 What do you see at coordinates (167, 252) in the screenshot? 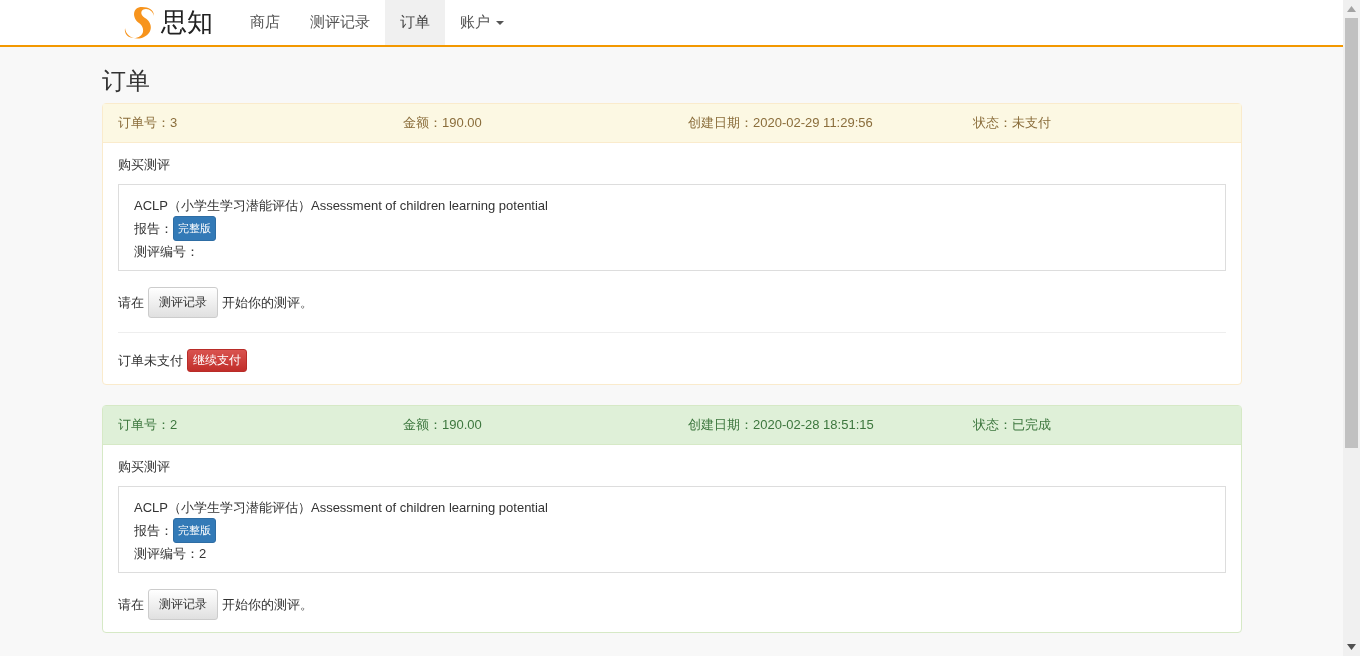
I see `assessment-code: 测评编号：` at bounding box center [167, 252].